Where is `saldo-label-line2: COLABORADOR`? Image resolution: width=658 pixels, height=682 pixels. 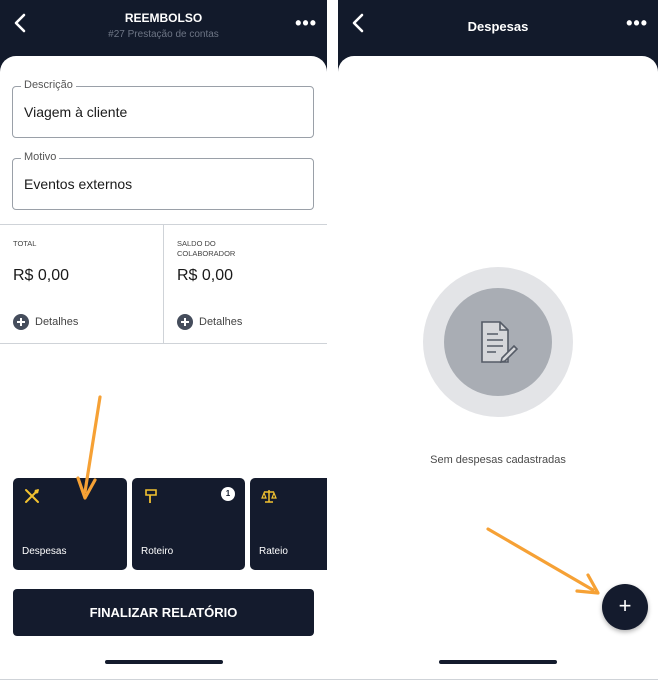
saldo-label-line2: COLABORADOR is located at coordinates (206, 253).